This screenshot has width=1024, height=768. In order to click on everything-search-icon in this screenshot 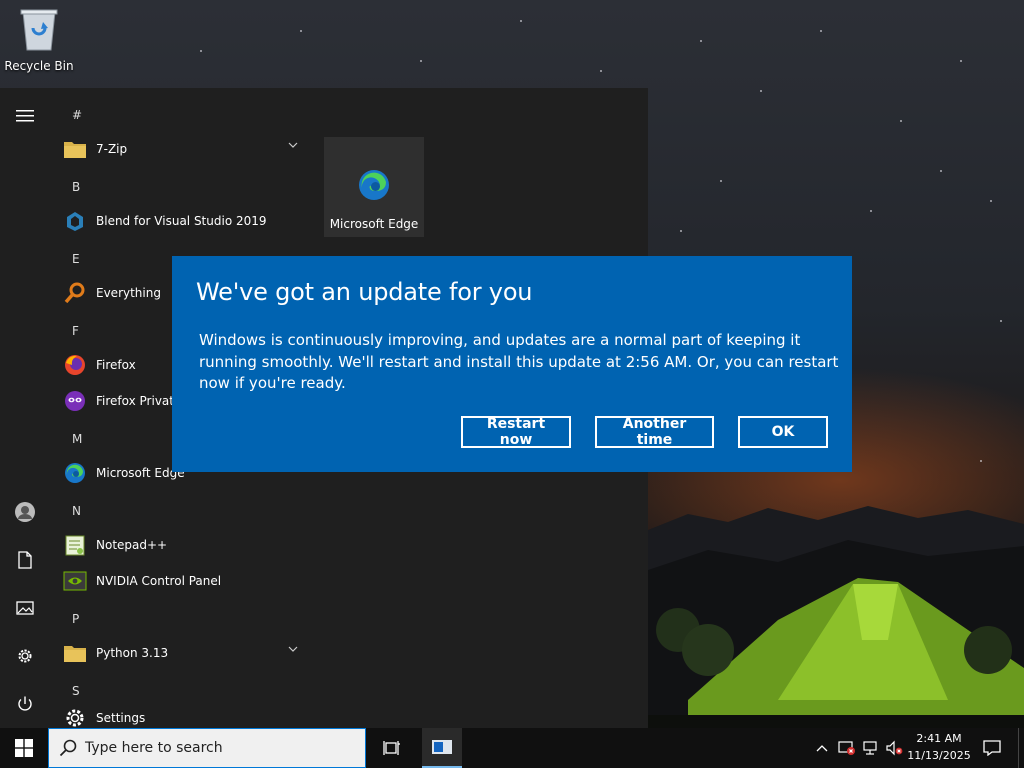, I will do `click(75, 293)`.